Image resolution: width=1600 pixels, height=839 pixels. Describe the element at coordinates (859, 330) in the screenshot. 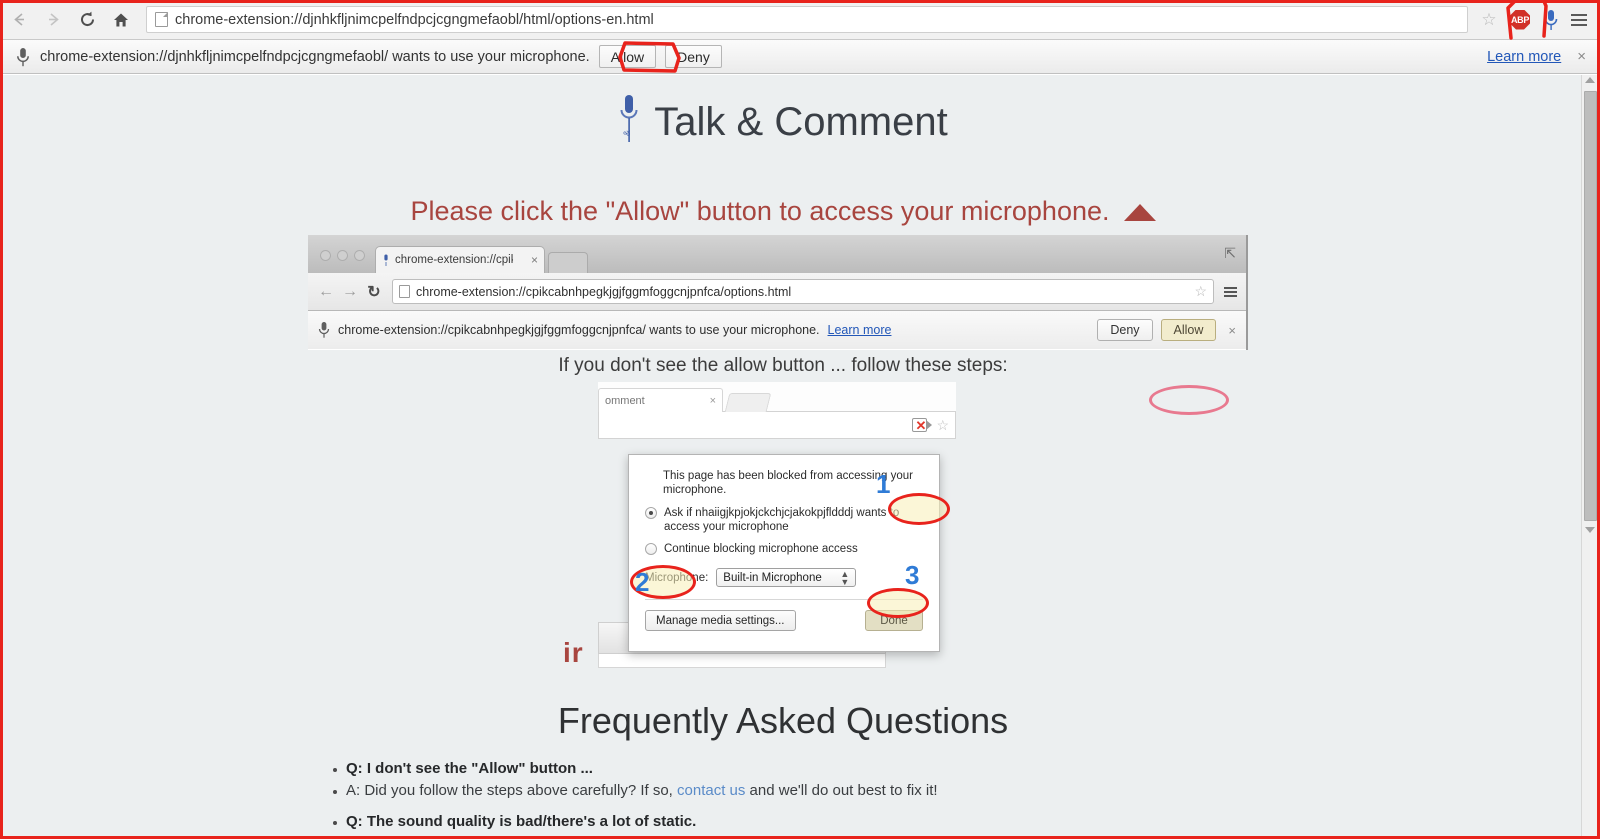

I see `screenshot-learn-more-link: Learn more` at that location.